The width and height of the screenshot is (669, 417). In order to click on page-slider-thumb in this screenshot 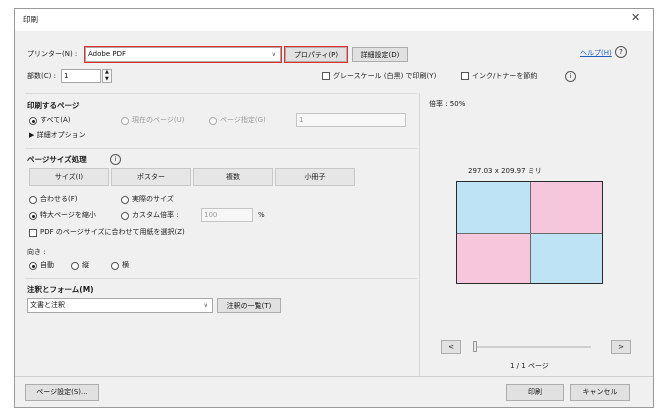, I will do `click(475, 346)`.